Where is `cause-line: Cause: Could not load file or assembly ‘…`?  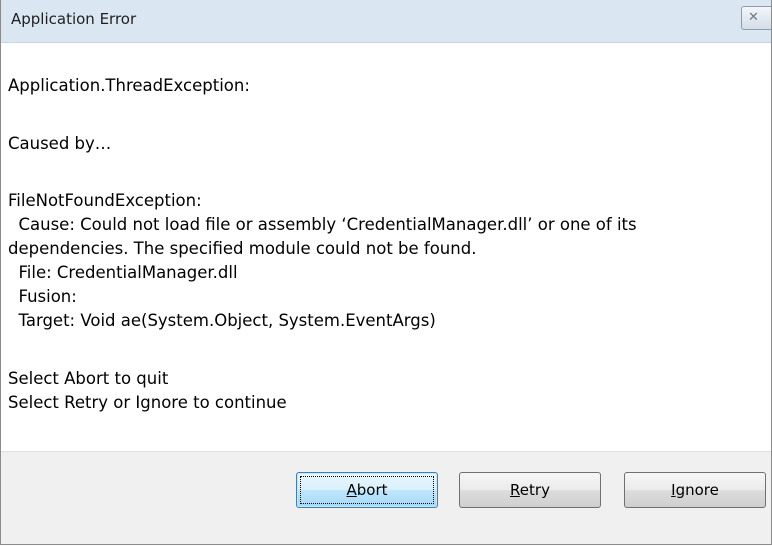
cause-line: Cause: Could not load file or assembly ‘… is located at coordinates (322, 224).